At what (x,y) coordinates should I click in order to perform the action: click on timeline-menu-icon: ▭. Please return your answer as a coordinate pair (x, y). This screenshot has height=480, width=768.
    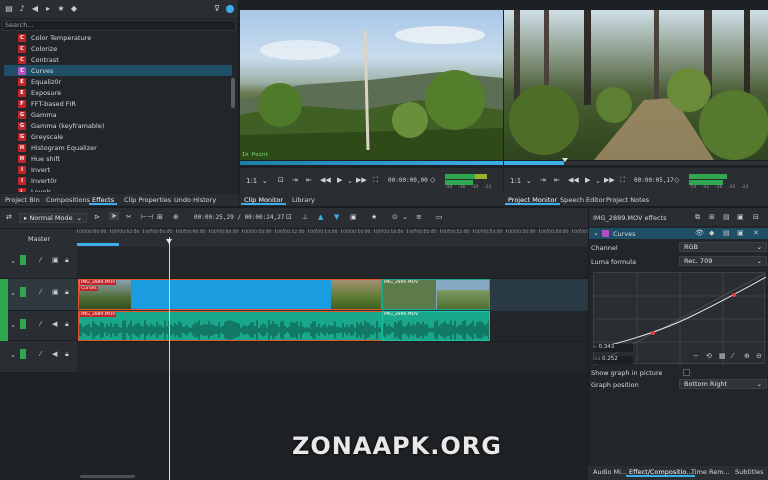
    Looking at the image, I should click on (439, 217).